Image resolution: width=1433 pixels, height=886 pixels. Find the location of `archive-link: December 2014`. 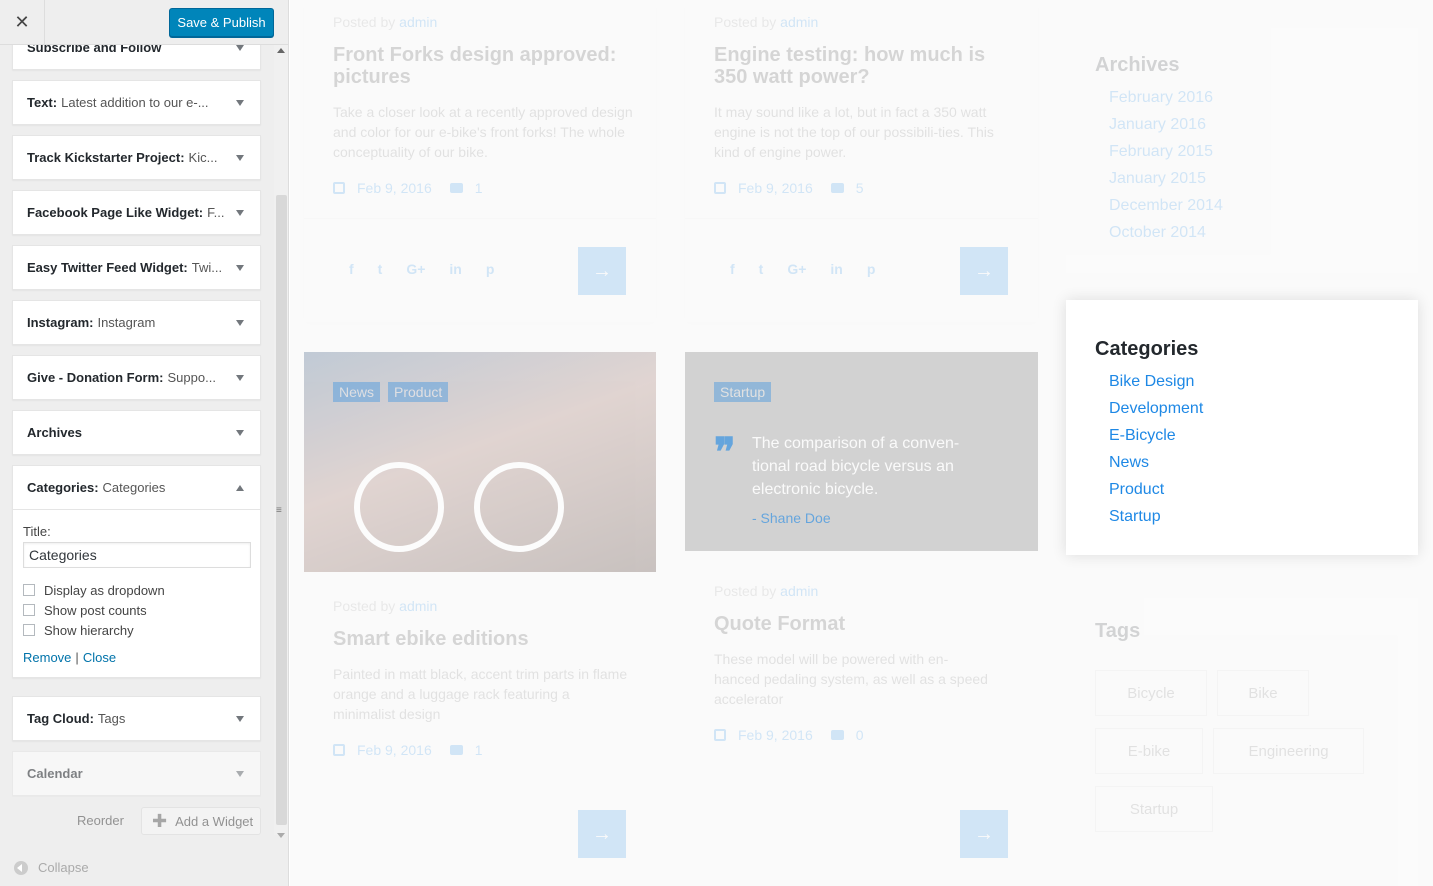

archive-link: December 2014 is located at coordinates (1249, 210).